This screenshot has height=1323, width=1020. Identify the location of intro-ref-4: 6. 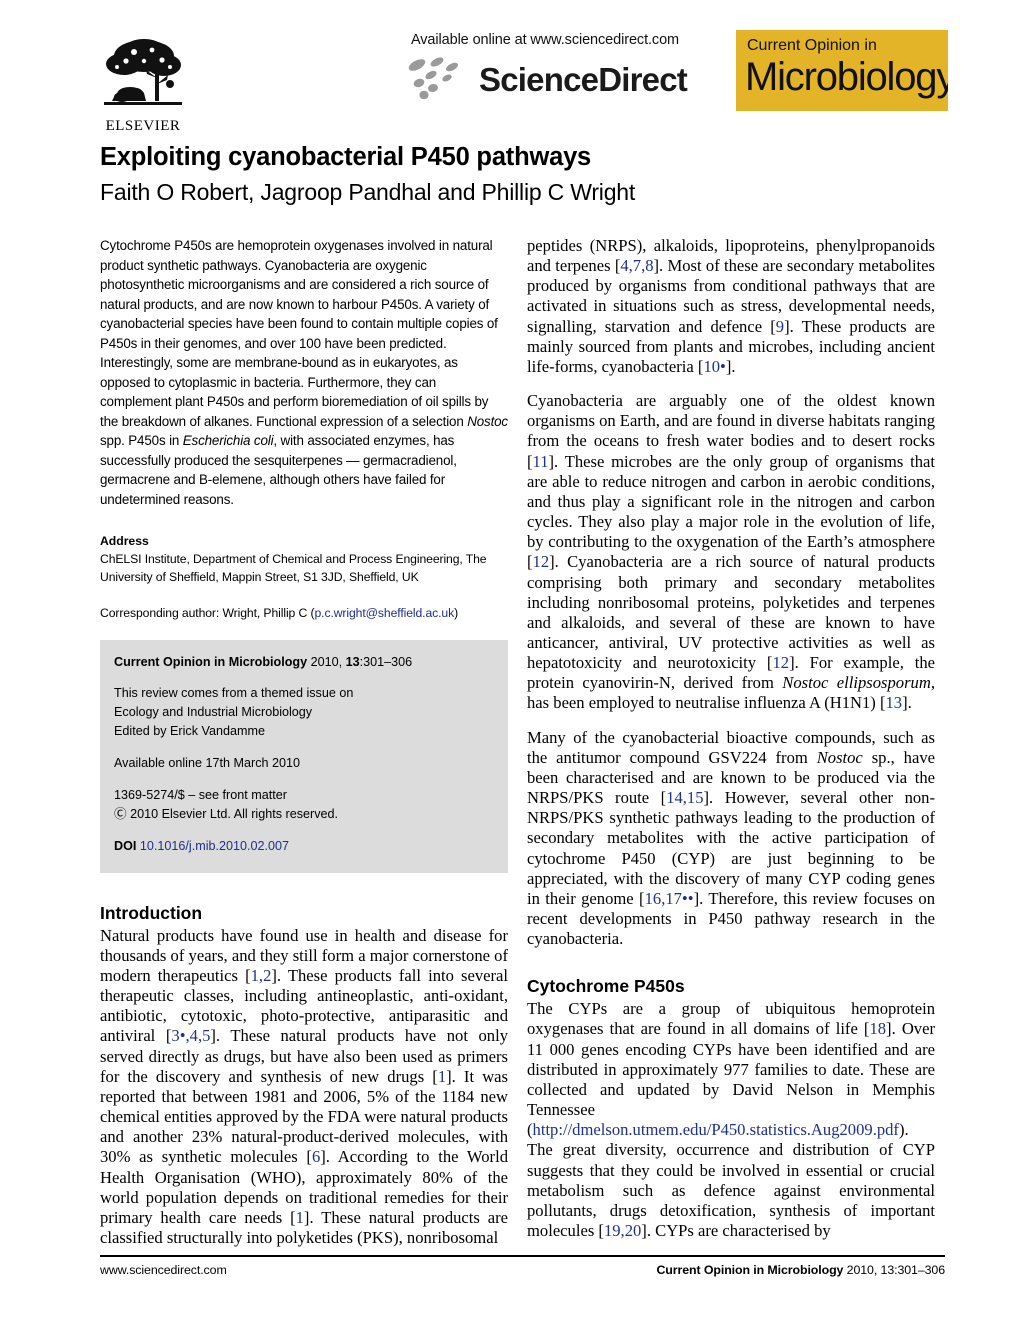
(316, 1156).